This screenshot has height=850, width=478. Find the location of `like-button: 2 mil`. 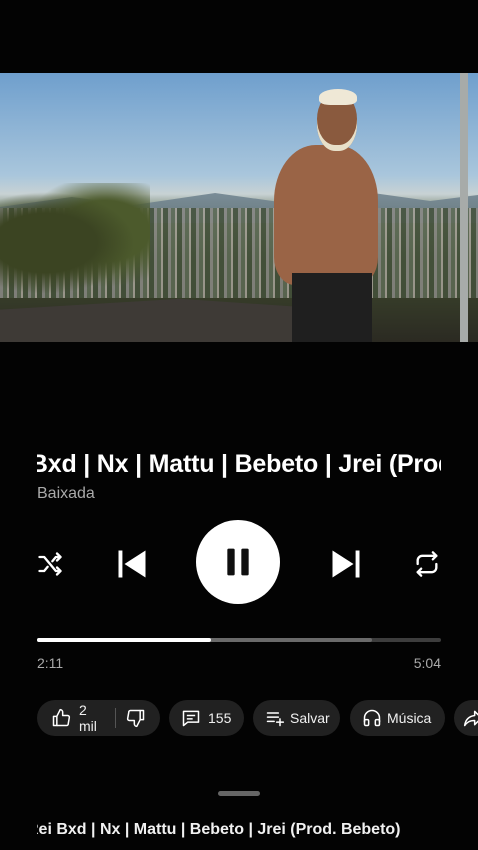

like-button: 2 mil is located at coordinates (78, 718).